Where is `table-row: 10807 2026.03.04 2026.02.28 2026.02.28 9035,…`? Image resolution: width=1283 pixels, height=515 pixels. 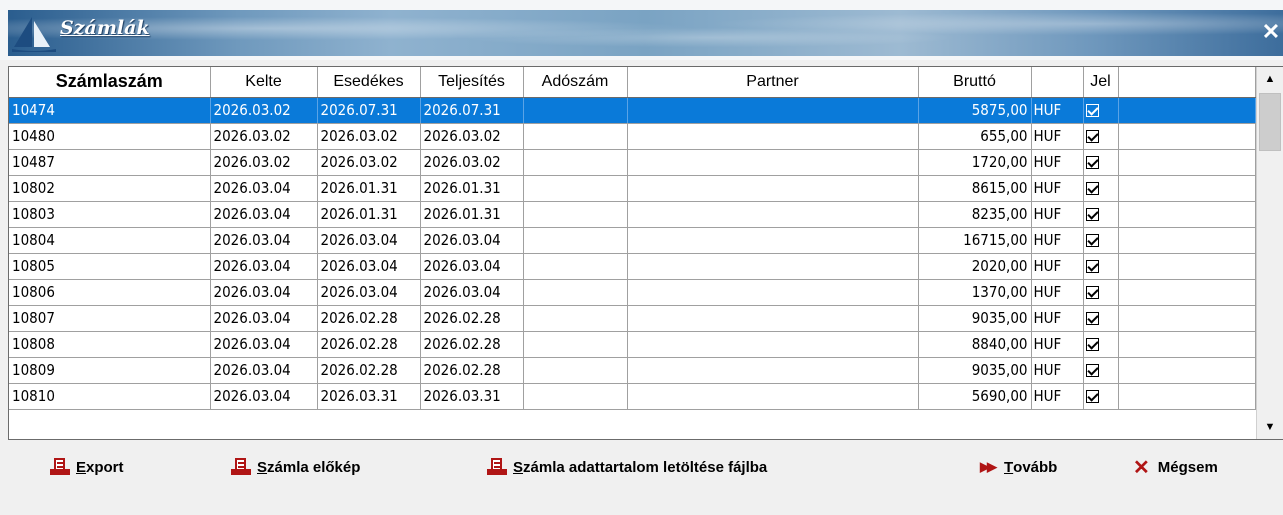 table-row: 10807 2026.03.04 2026.02.28 2026.02.28 9035,… is located at coordinates (632, 318).